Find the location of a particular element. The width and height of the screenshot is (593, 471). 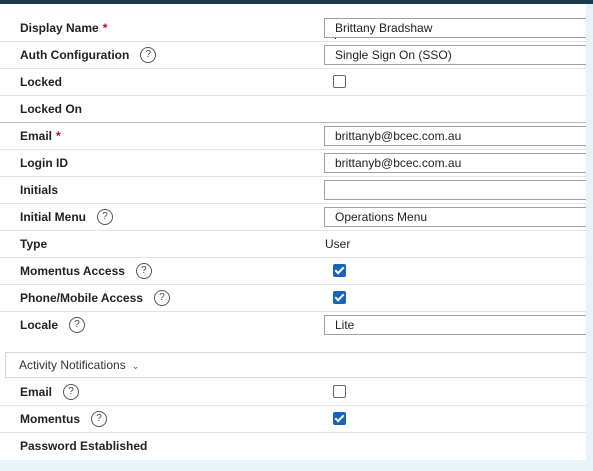

activity-notifications-toggle: Activity Notifications ⌄ is located at coordinates (79, 365).